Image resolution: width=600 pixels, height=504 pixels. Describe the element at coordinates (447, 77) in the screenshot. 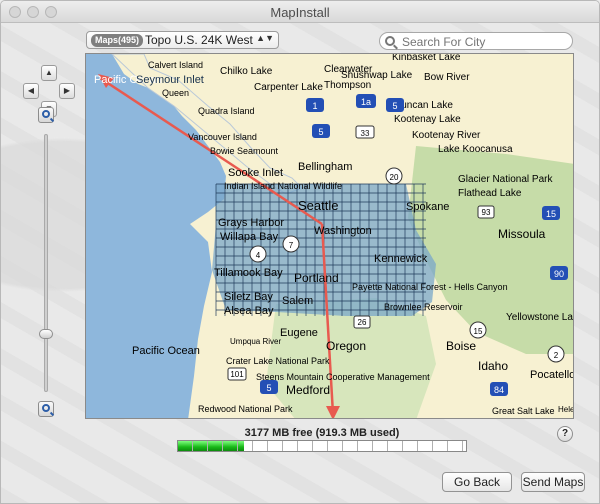

I see `map-label: Bow River` at that location.